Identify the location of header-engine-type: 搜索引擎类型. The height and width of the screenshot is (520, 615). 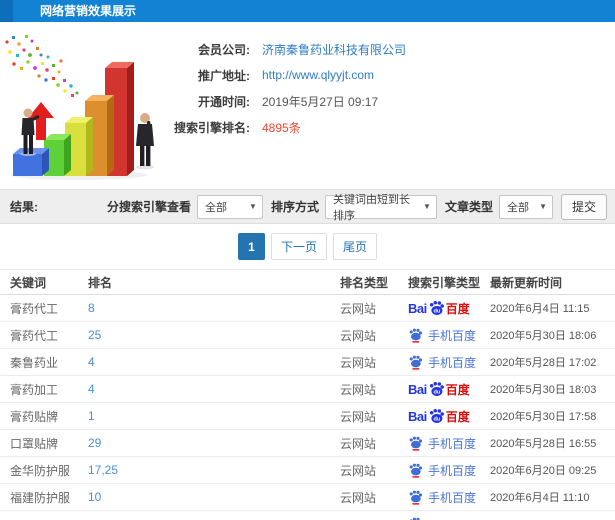
(444, 282).